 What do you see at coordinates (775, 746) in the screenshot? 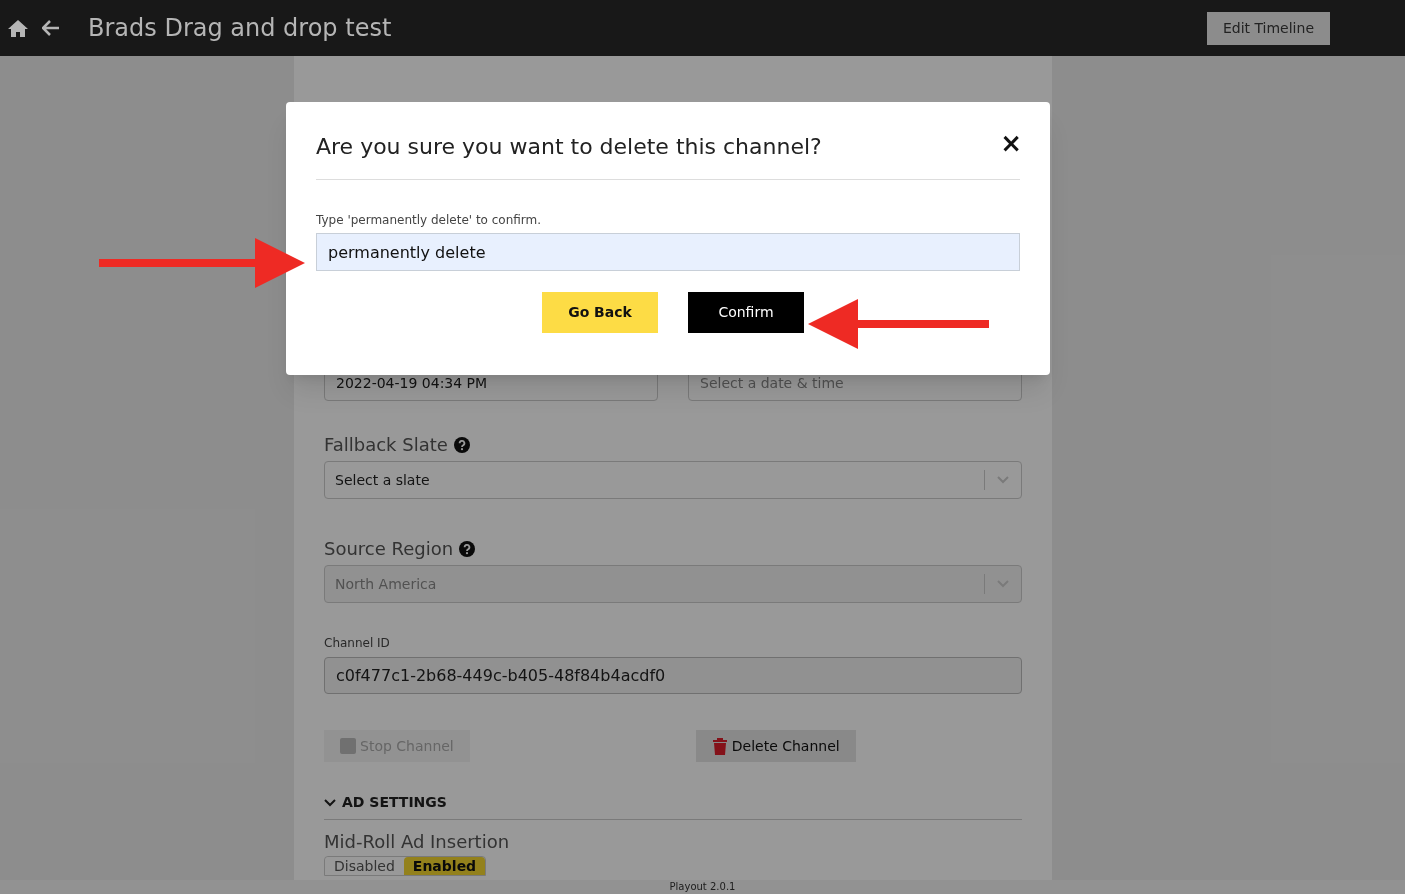
I see `delete-channel-button: Delete Channel` at bounding box center [775, 746].